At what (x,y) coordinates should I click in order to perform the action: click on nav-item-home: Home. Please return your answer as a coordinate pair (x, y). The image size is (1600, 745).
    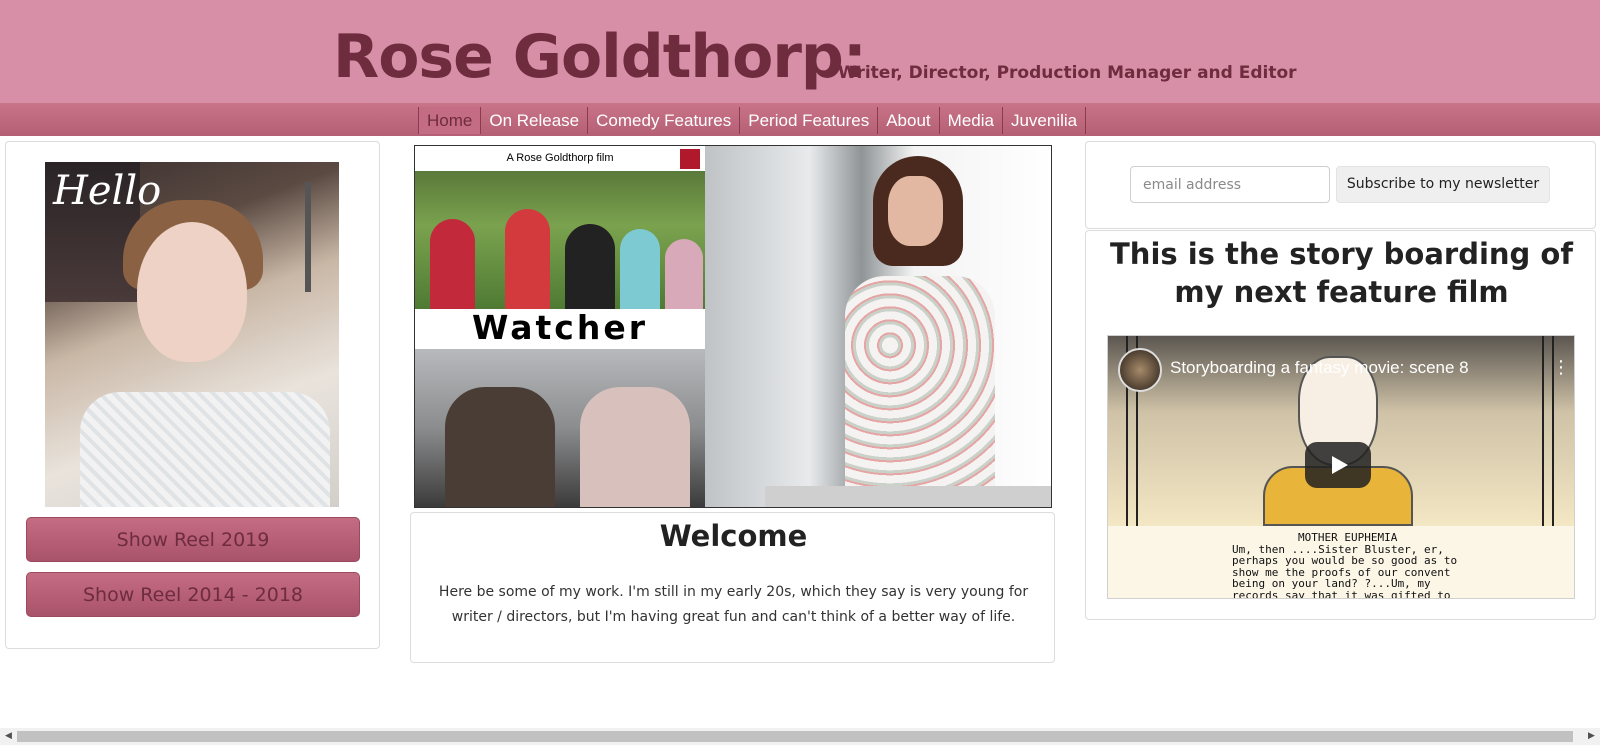
    Looking at the image, I should click on (450, 120).